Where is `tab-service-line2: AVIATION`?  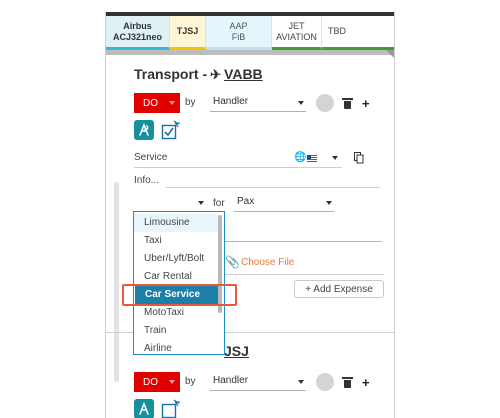
tab-service-line2: AVIATION is located at coordinates (296, 36).